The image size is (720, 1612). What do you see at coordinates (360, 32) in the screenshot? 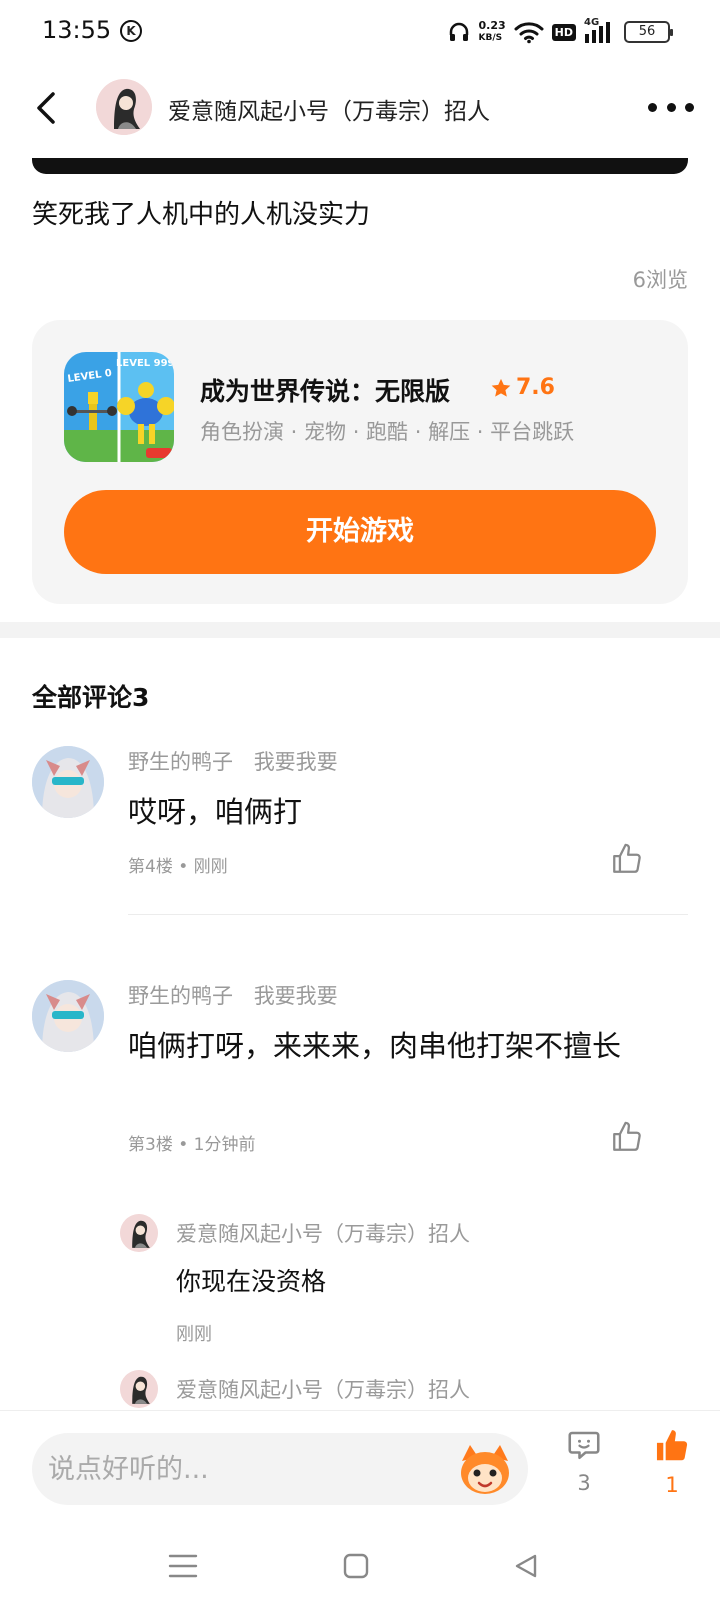
I see `status-bar: 13:55 K 0.23 KB/S HD 4G 56` at bounding box center [360, 32].